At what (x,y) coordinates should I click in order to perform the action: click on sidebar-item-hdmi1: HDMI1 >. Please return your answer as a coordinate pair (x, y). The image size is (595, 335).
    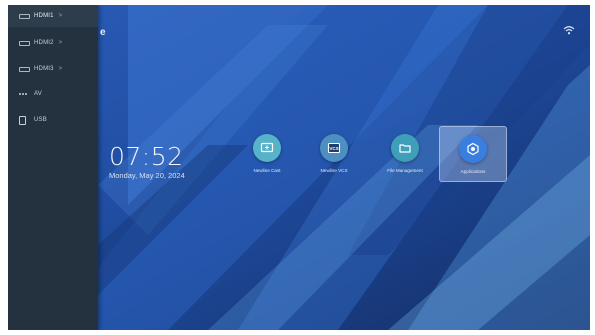
    Looking at the image, I should click on (53, 16).